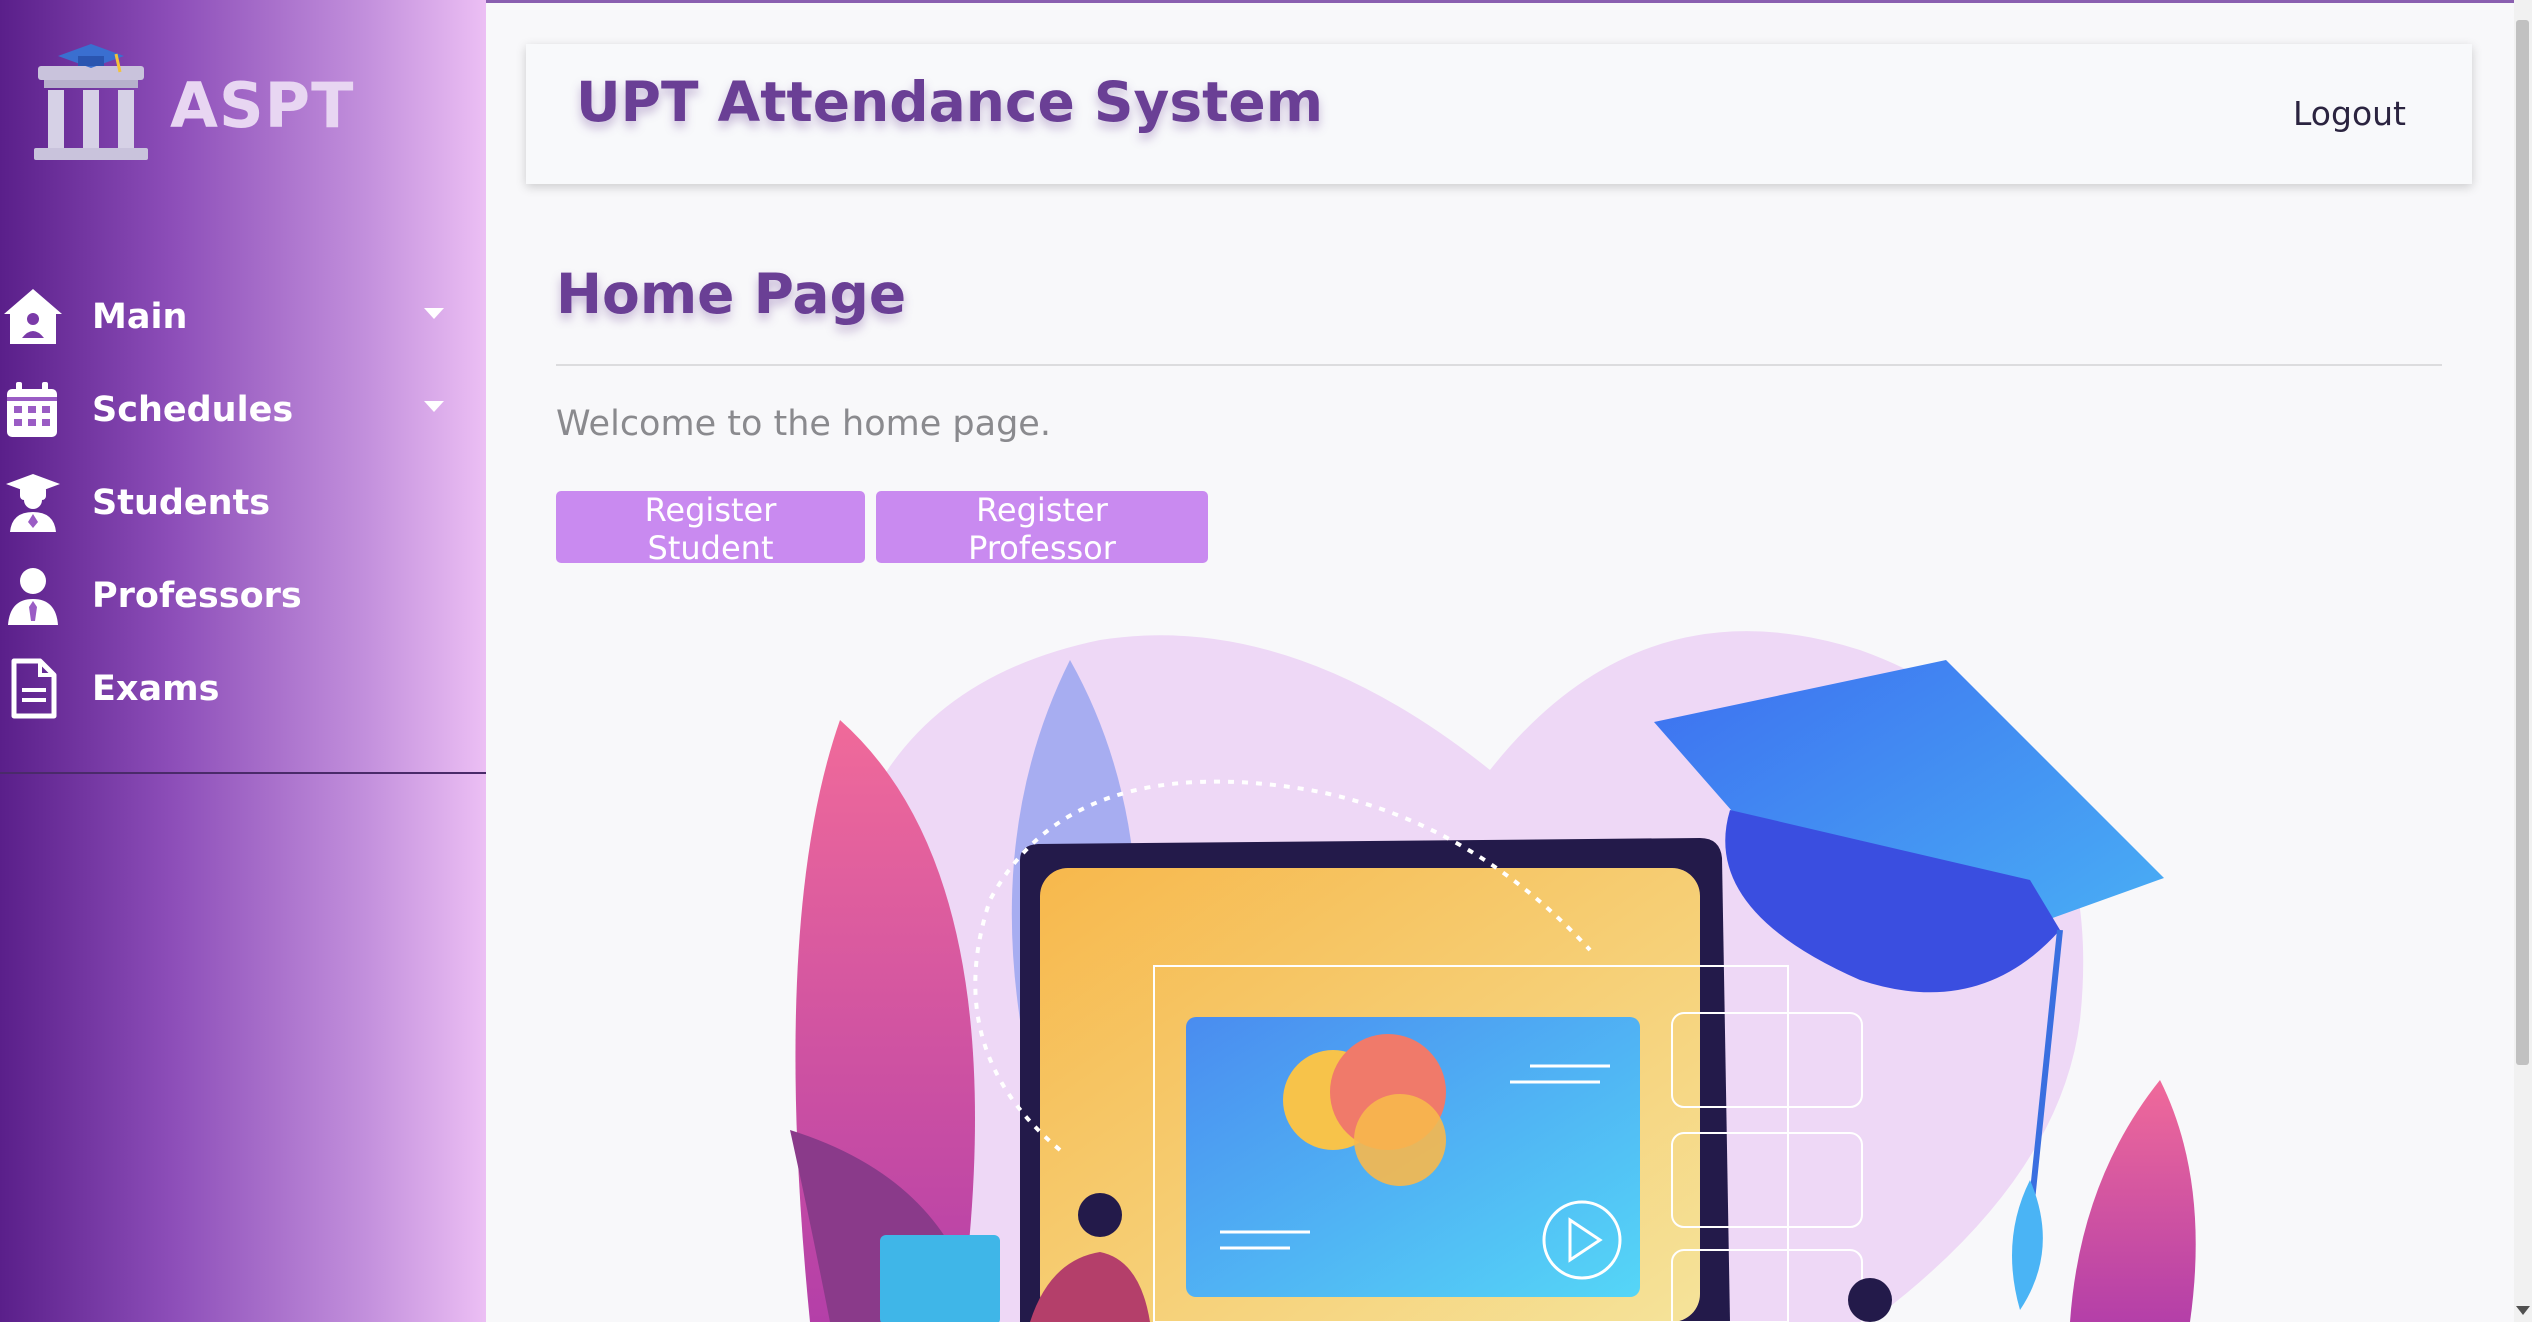 The width and height of the screenshot is (2532, 1322). I want to click on document-icon, so click(33, 689).